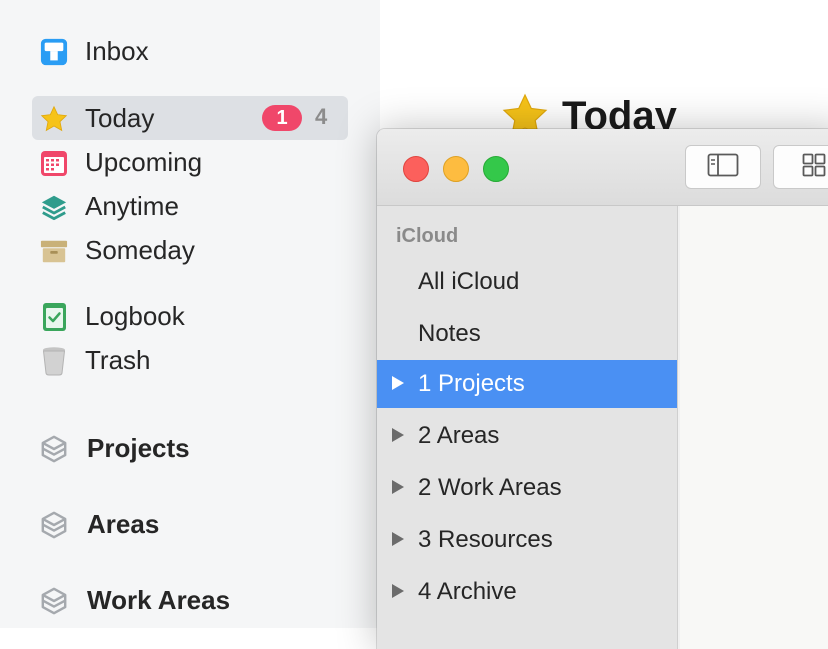 This screenshot has height=649, width=828. I want to click on sidebar-toggle-icon, so click(723, 167).